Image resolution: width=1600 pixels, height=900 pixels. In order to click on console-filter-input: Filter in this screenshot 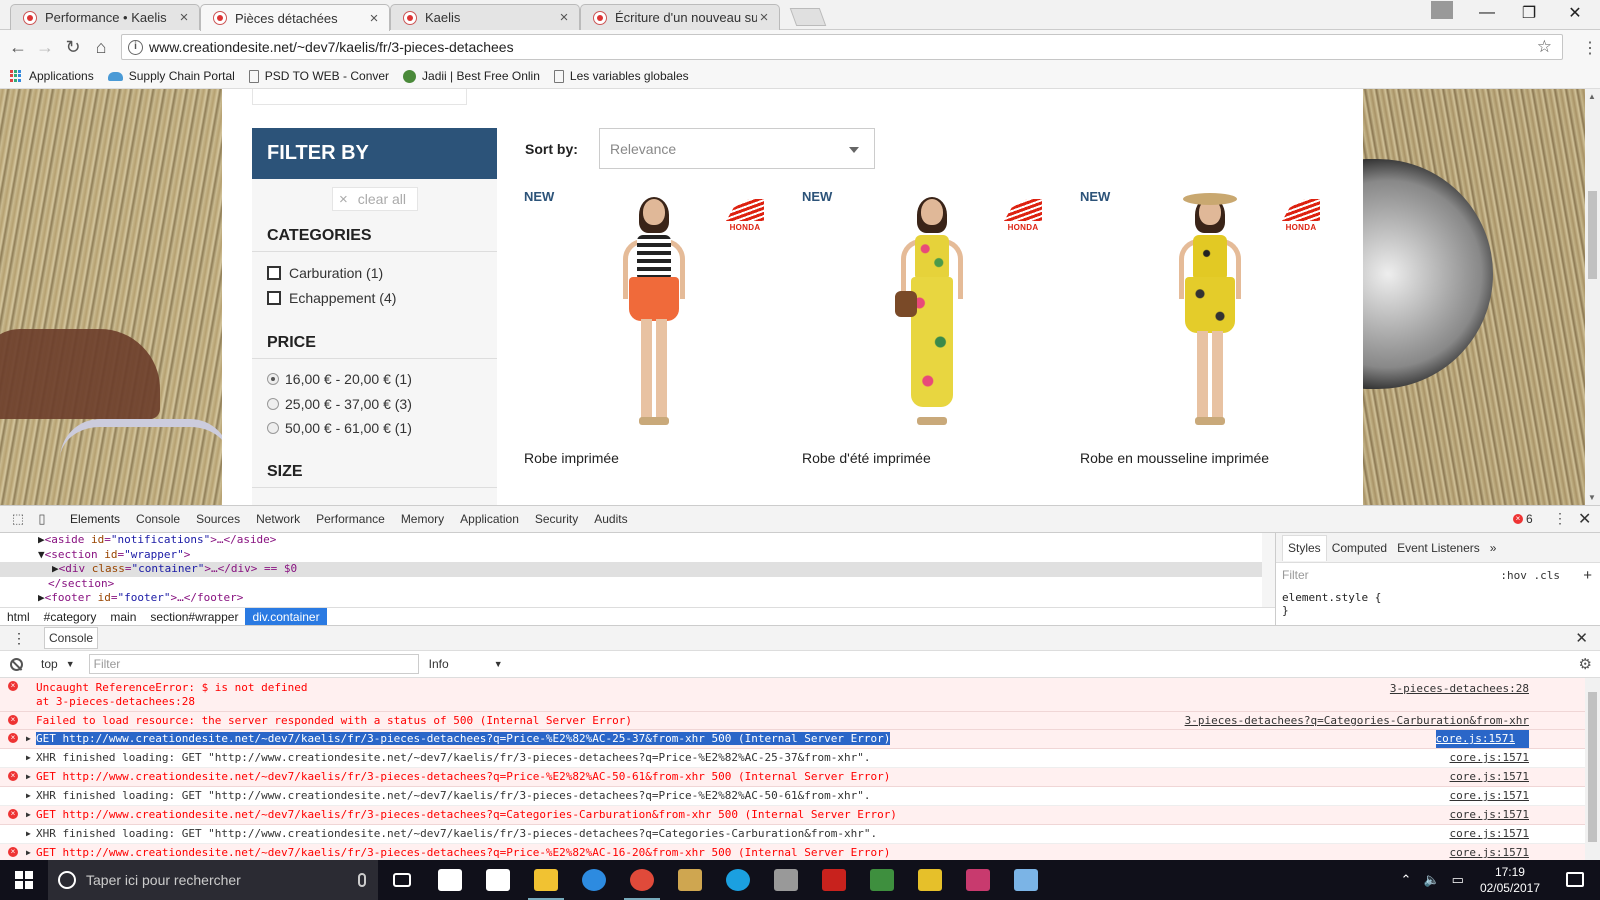, I will do `click(253, 664)`.